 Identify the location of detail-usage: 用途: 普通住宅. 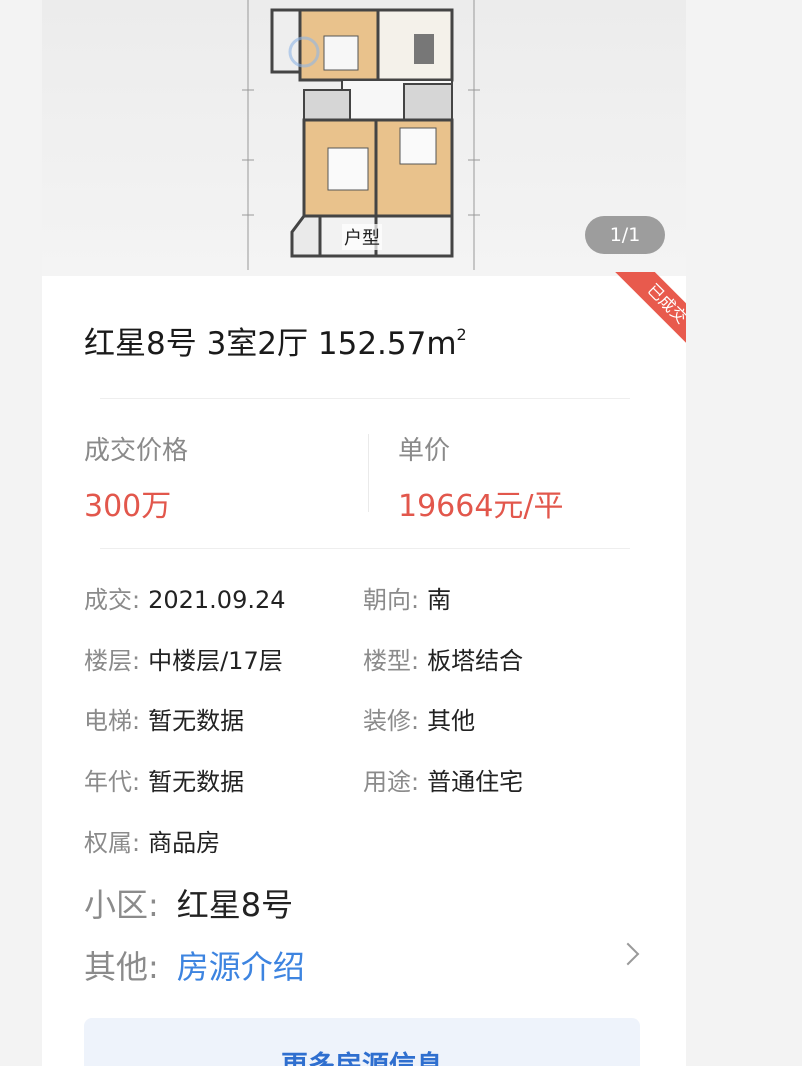
(443, 779).